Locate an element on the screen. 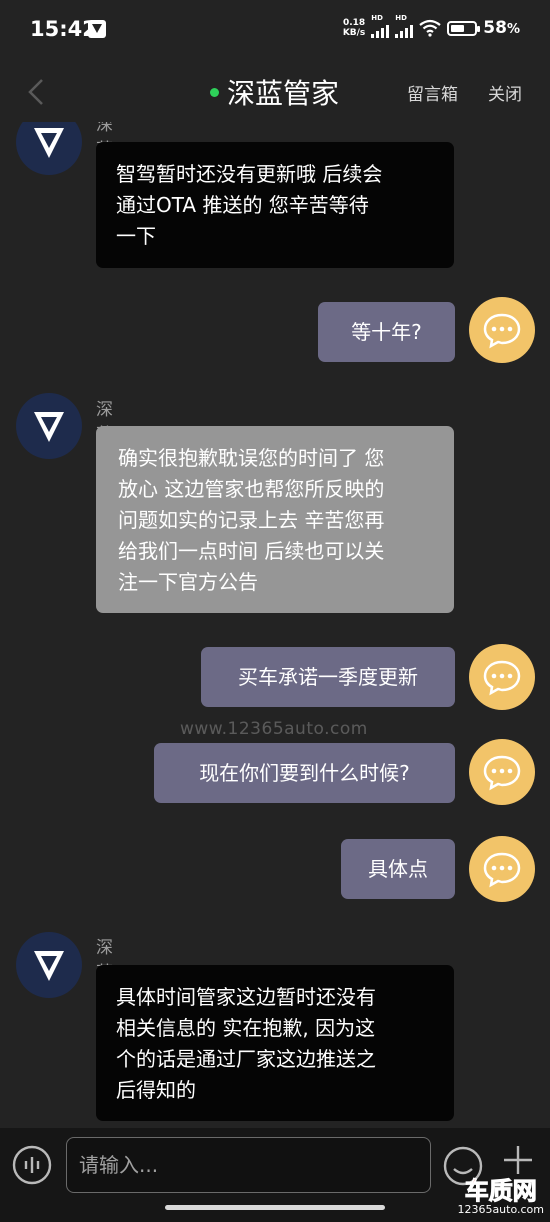 This screenshot has height=1222, width=550. status-time: 15:42 is located at coordinates (63, 29).